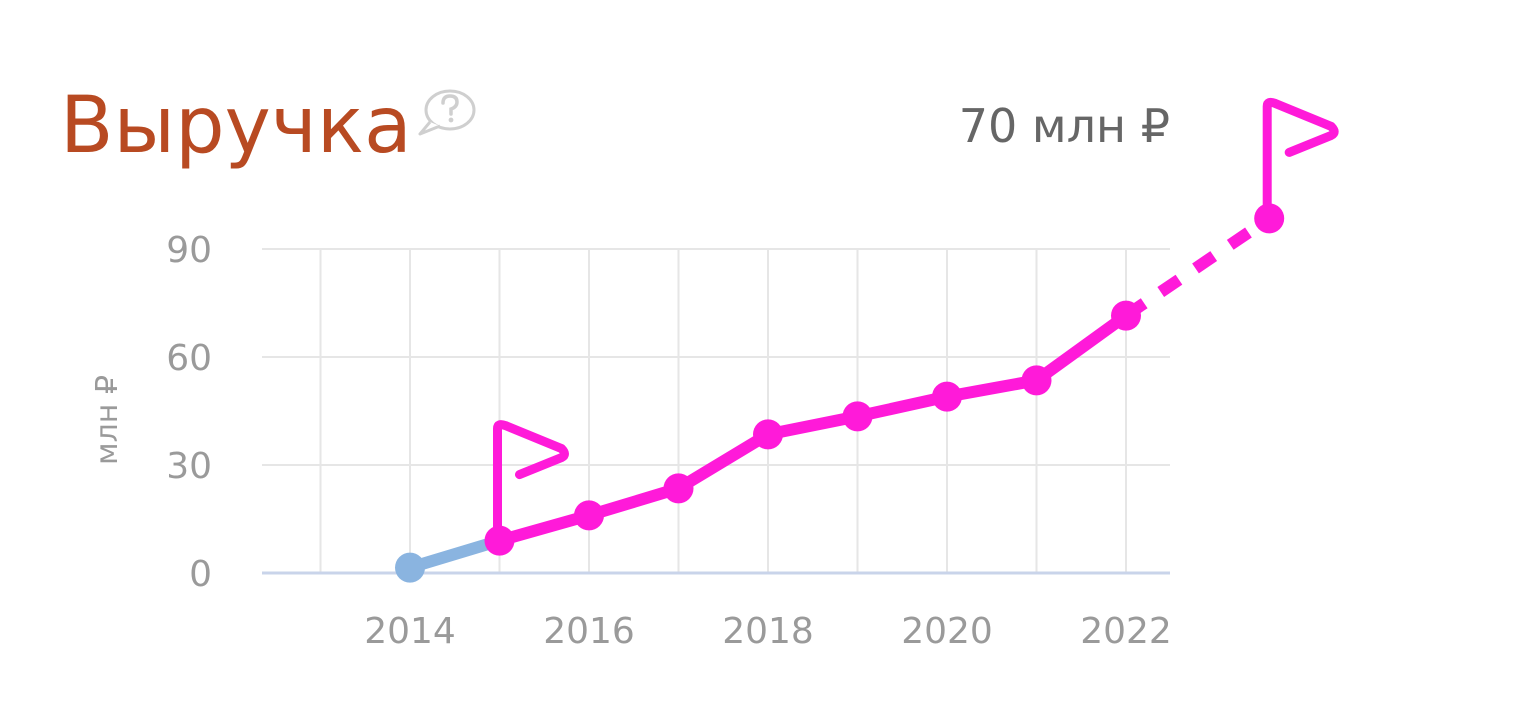  I want to click on series-forecast-line, so click(1197, 267).